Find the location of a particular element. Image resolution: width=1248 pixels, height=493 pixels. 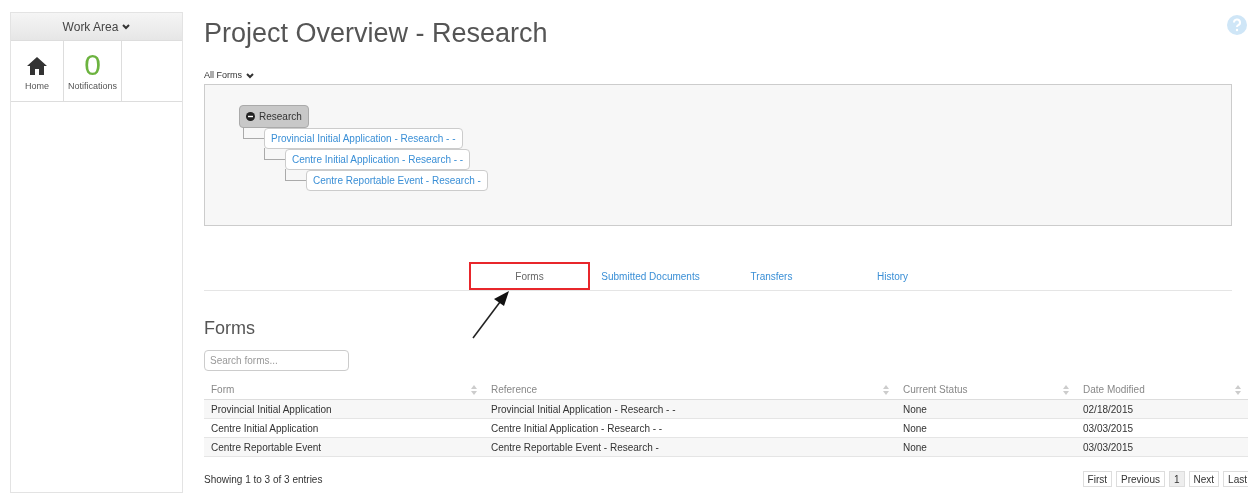

table-cell: Centre Initial Application - Research - - is located at coordinates (577, 428).